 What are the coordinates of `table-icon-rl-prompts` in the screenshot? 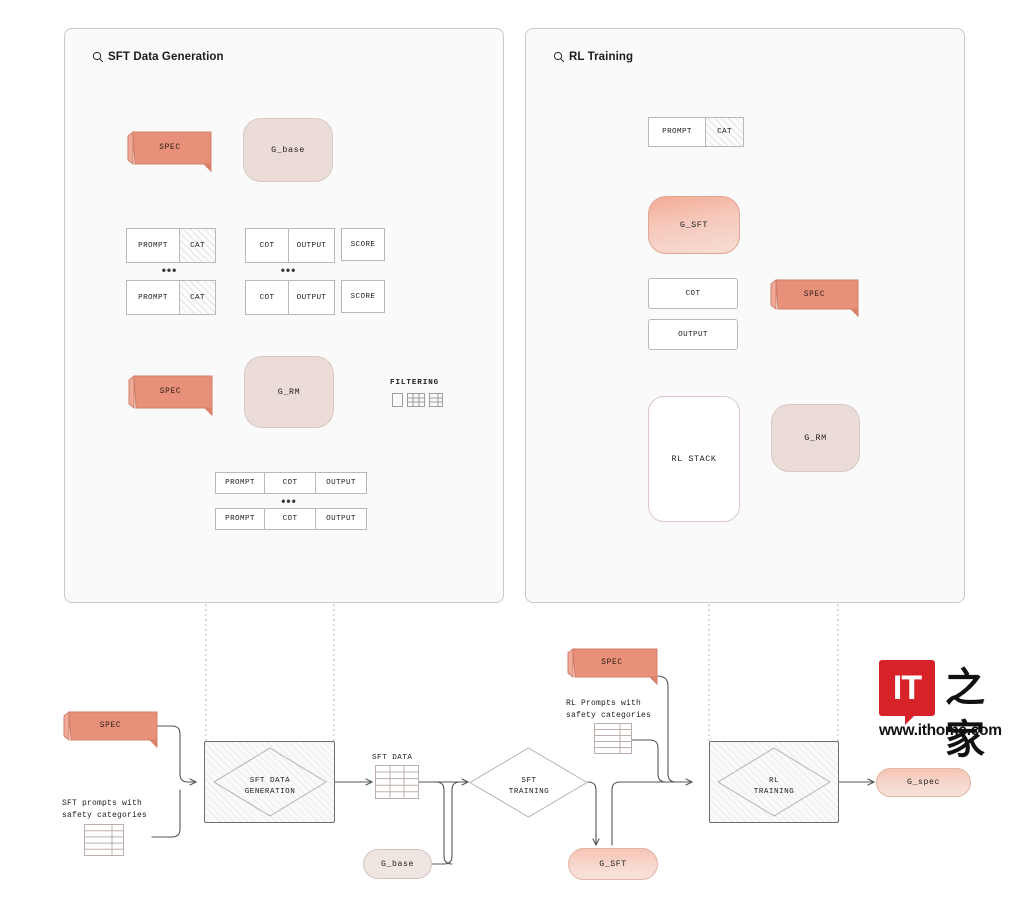 It's located at (613, 738).